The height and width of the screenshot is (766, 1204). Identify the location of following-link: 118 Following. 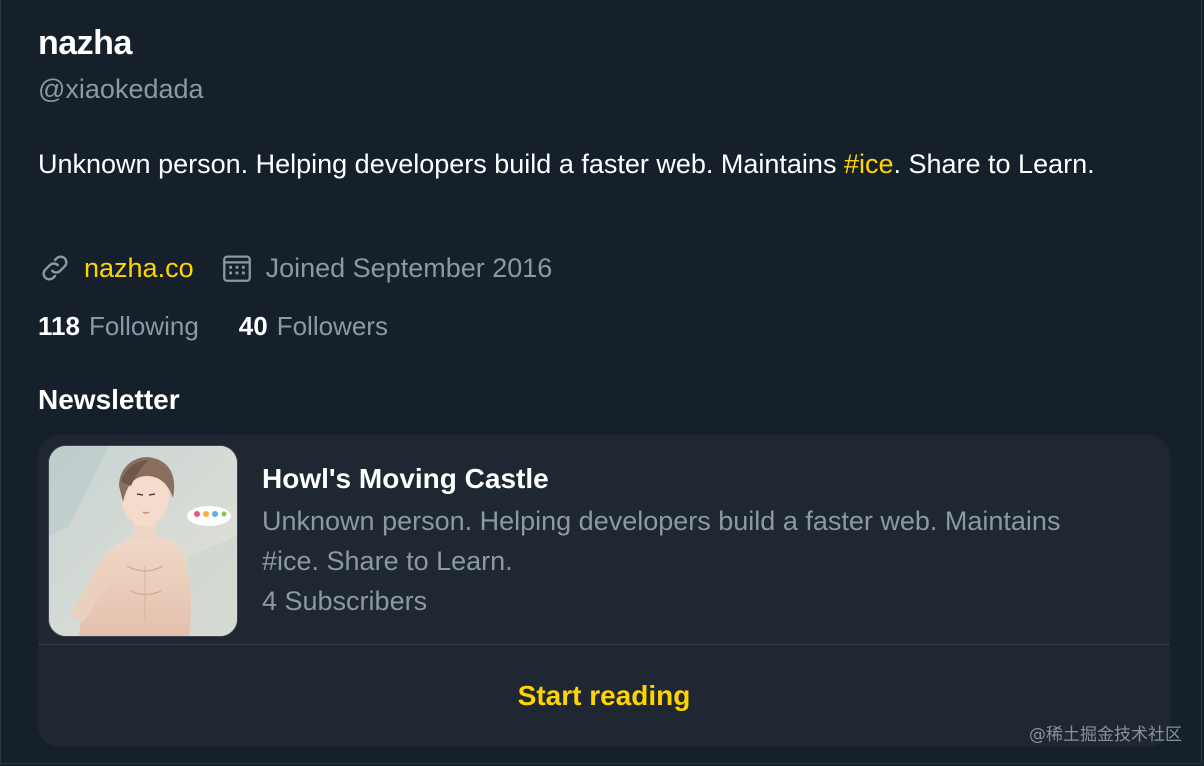
(118, 326).